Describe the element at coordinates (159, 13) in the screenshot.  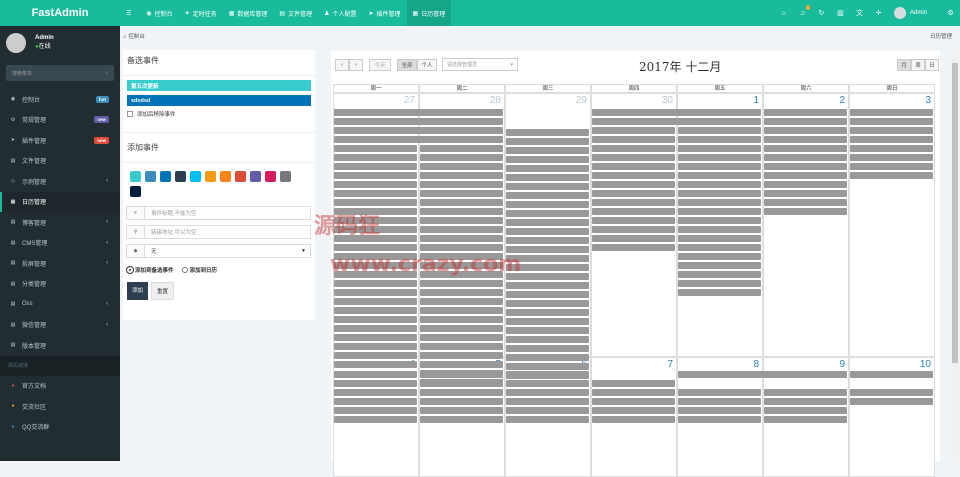
I see `top-nav-item: ◉ 控制台` at that location.